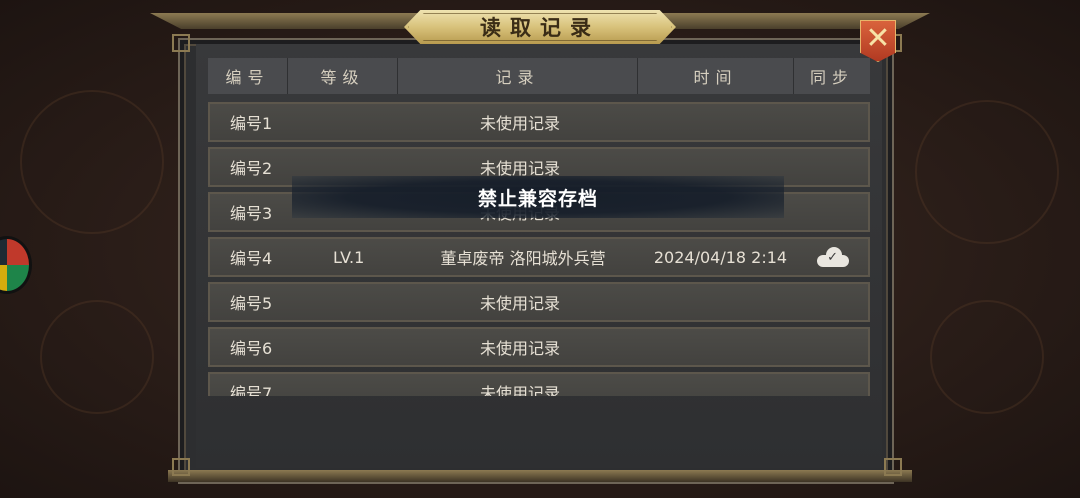 This screenshot has height=498, width=1080. What do you see at coordinates (518, 76) in the screenshot?
I see `header-record: 记录` at bounding box center [518, 76].